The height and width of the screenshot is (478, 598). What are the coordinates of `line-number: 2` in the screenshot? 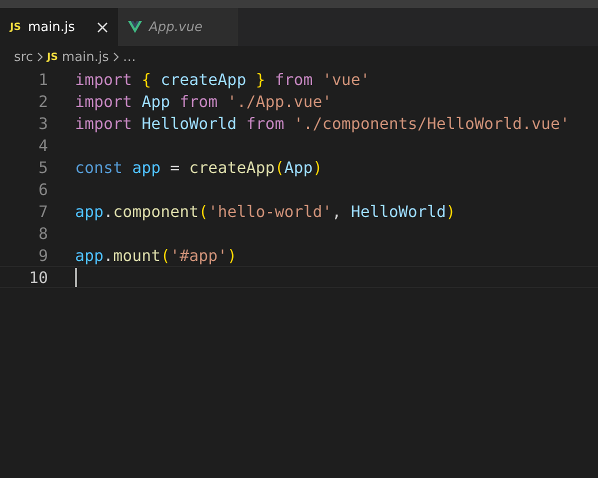 It's located at (42, 101).